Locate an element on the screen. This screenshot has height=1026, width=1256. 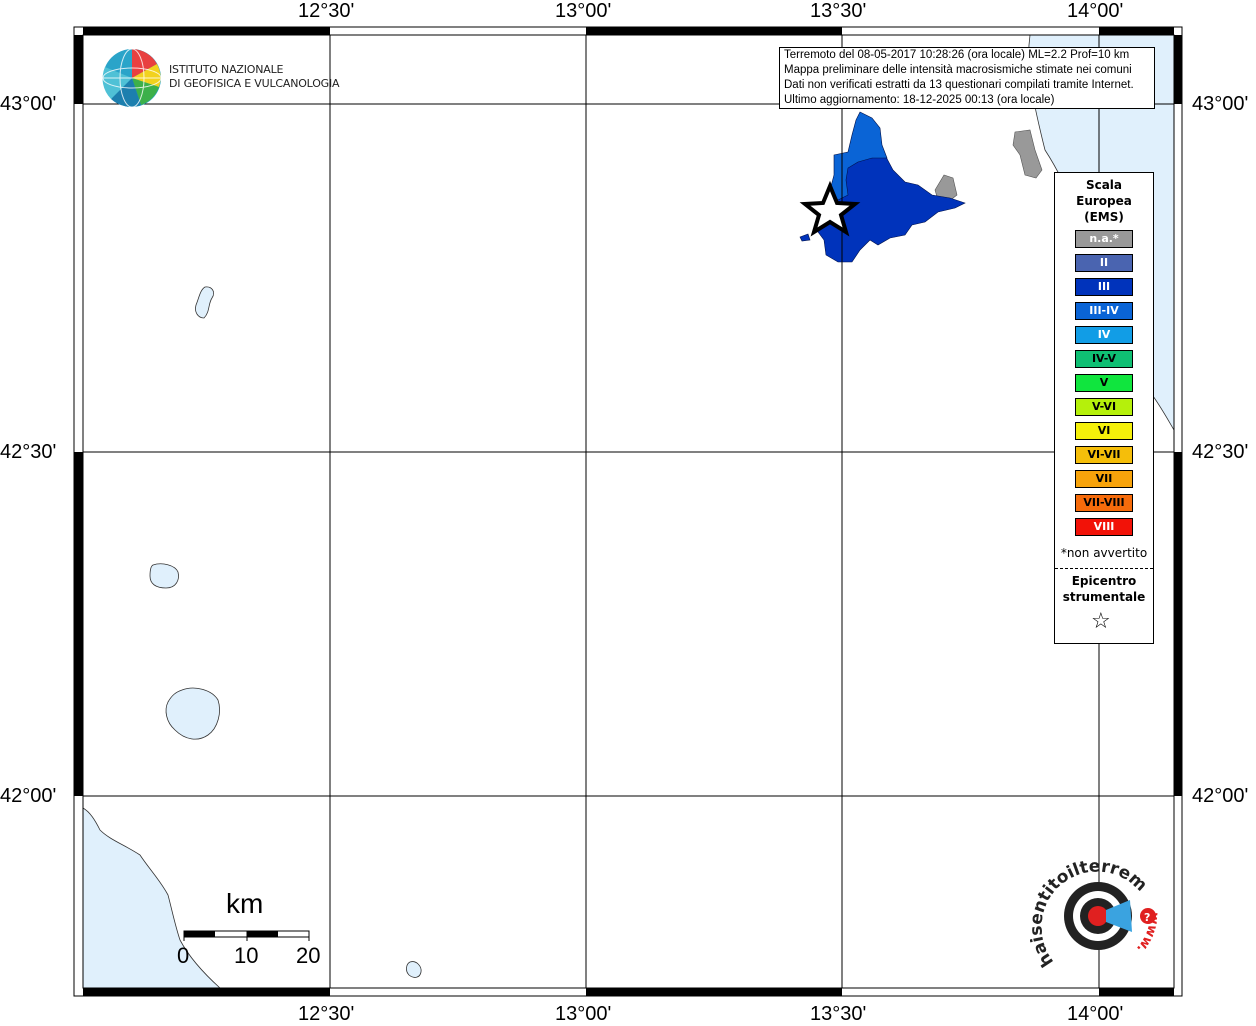
ingv-logo-line2: DI GEOFISICA E VULCANOLOGIA is located at coordinates (254, 83).